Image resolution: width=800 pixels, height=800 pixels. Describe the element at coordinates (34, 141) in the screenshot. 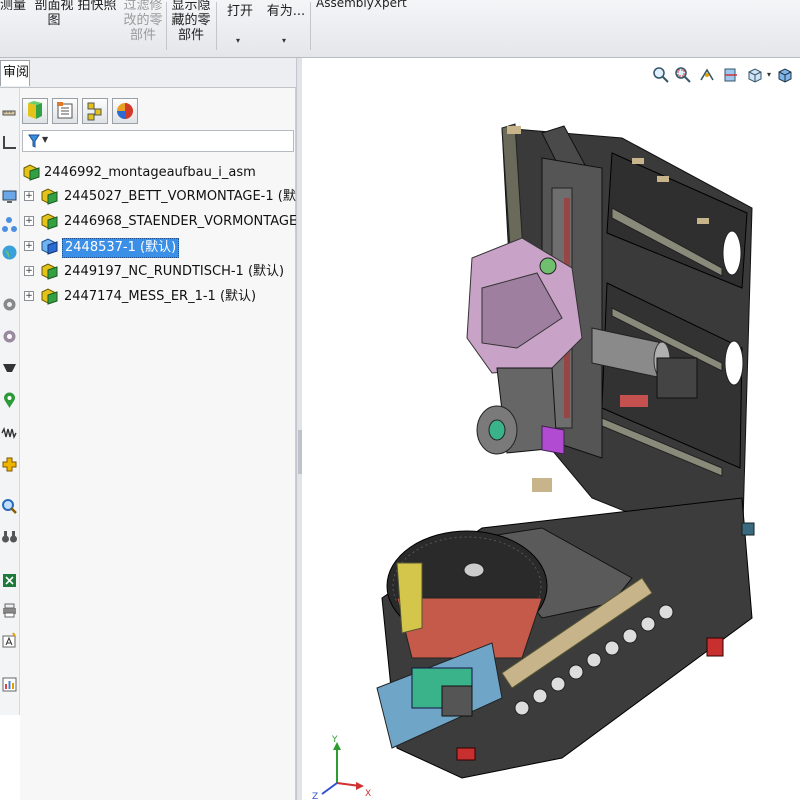

I see `filter-funnel-icon` at that location.